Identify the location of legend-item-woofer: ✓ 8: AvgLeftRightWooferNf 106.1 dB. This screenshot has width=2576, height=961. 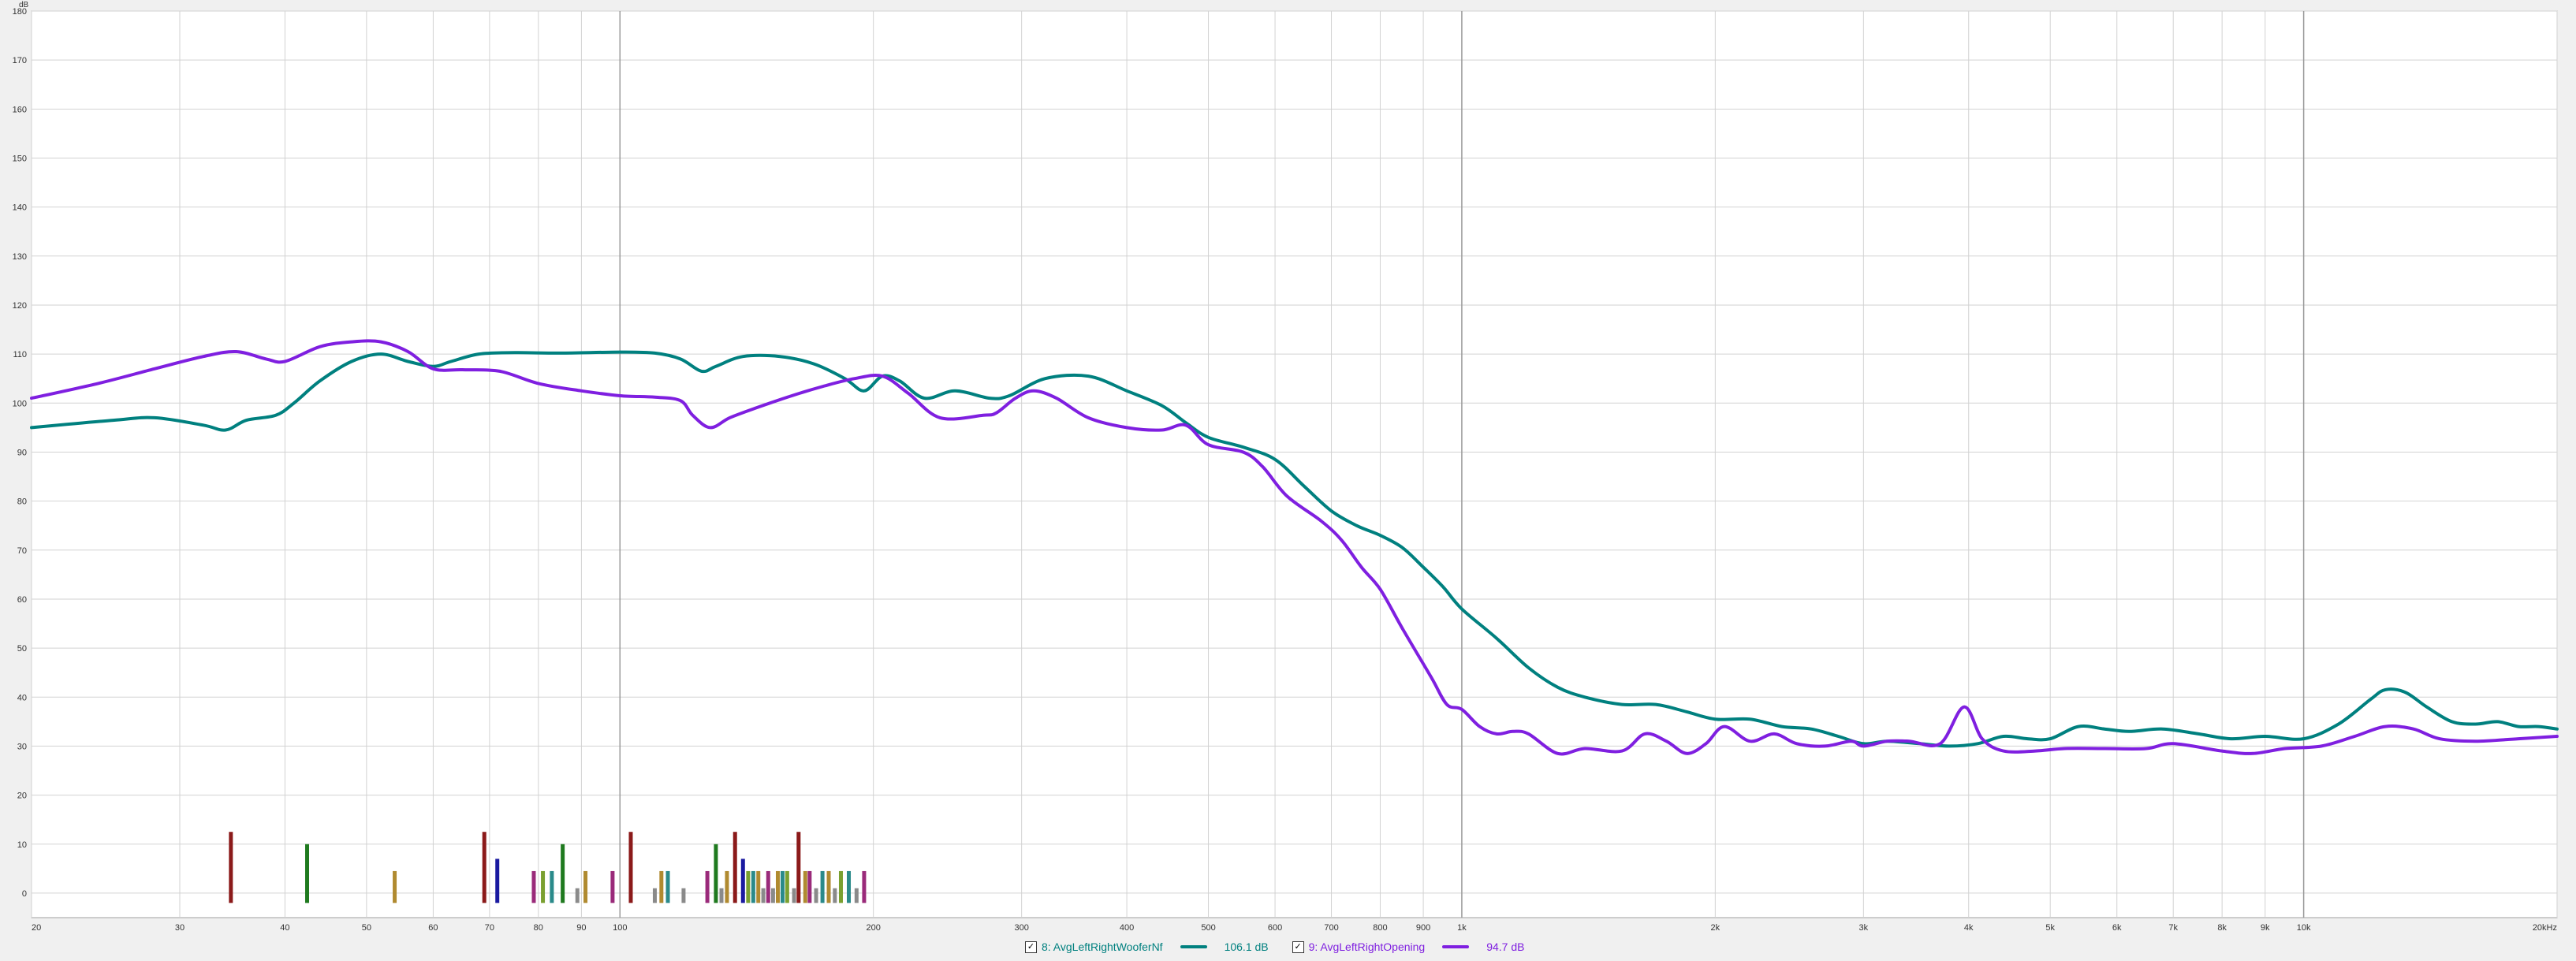
(1148, 947).